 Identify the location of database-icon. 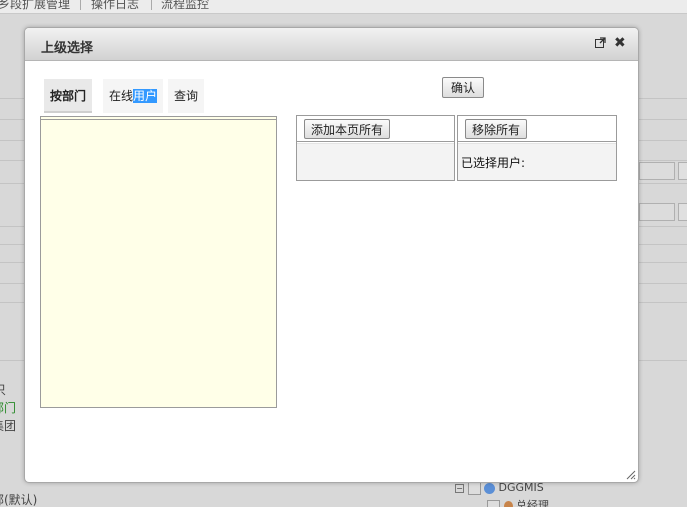
(489, 488).